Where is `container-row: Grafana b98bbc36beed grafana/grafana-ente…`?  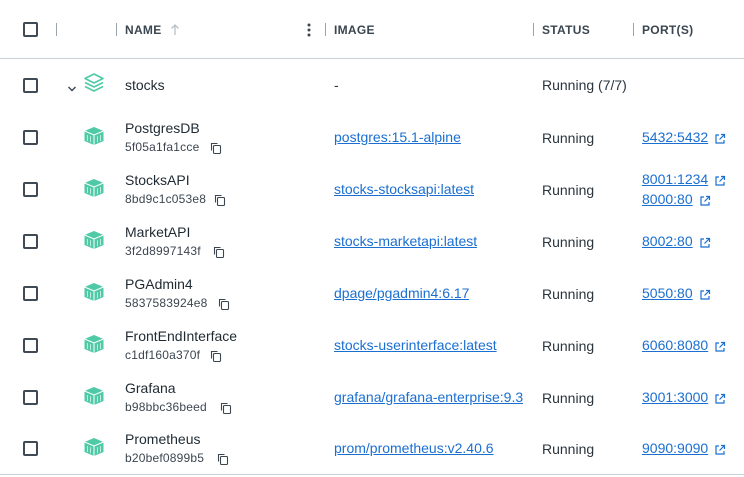
container-row: Grafana b98bbc36beed grafana/grafana-ente… is located at coordinates (372, 397).